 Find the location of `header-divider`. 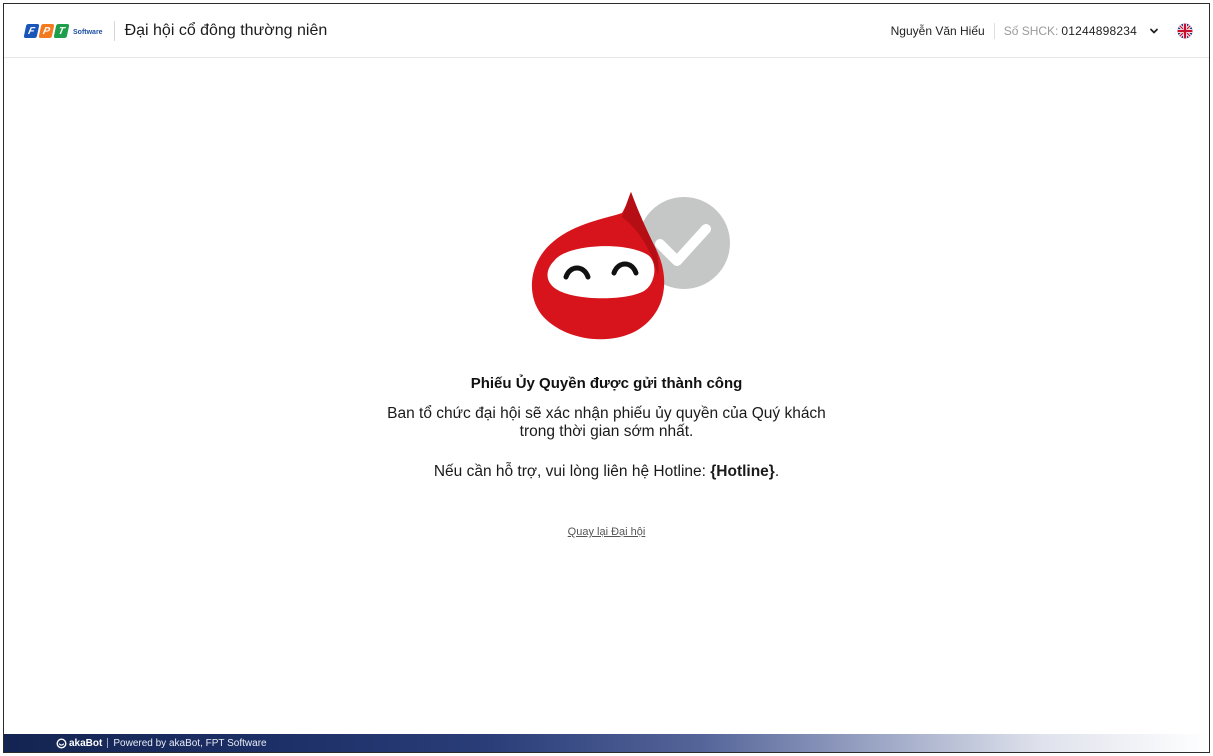

header-divider is located at coordinates (114, 30).